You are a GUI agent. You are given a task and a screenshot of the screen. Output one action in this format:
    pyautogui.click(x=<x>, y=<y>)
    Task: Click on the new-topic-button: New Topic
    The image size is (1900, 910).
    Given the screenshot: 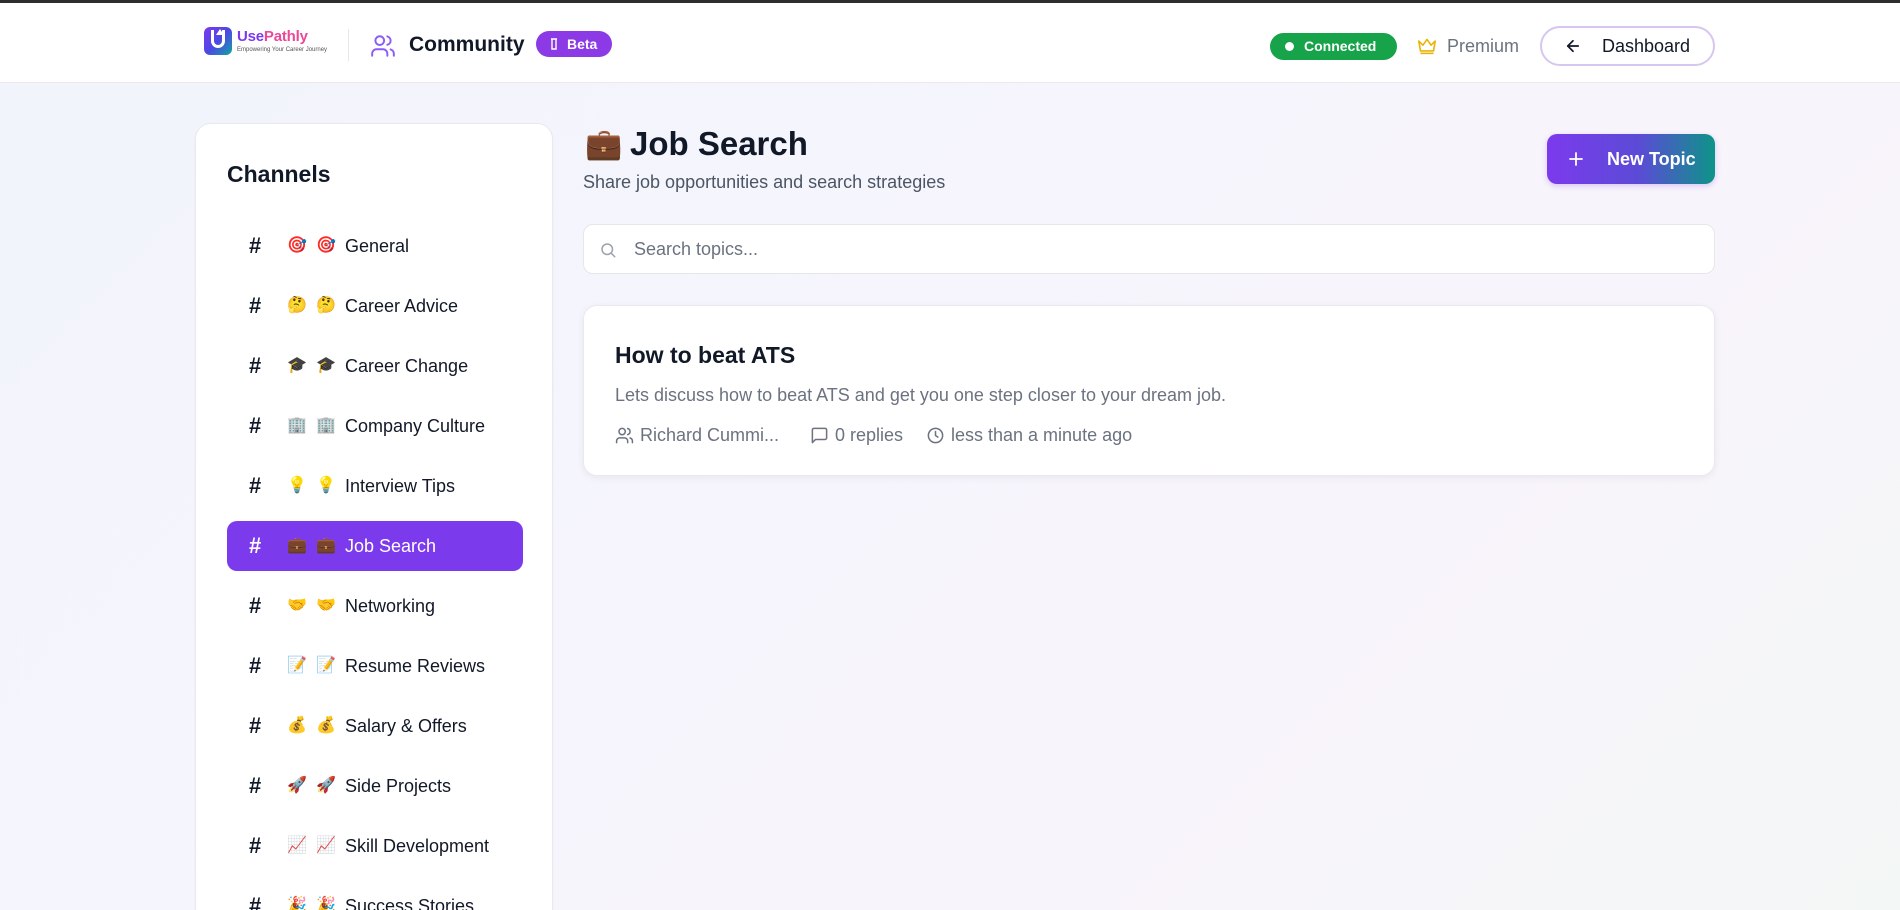 What is the action you would take?
    pyautogui.click(x=1631, y=159)
    